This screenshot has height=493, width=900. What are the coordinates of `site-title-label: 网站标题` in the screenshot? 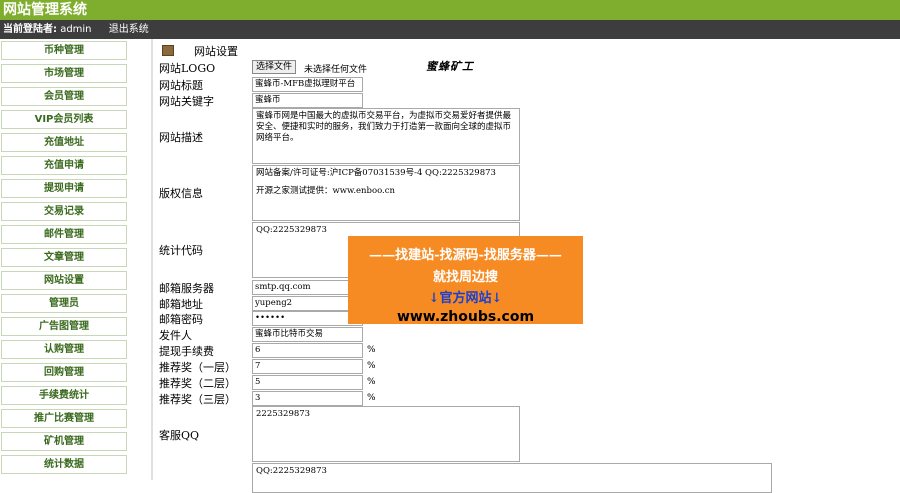 It's located at (181, 85).